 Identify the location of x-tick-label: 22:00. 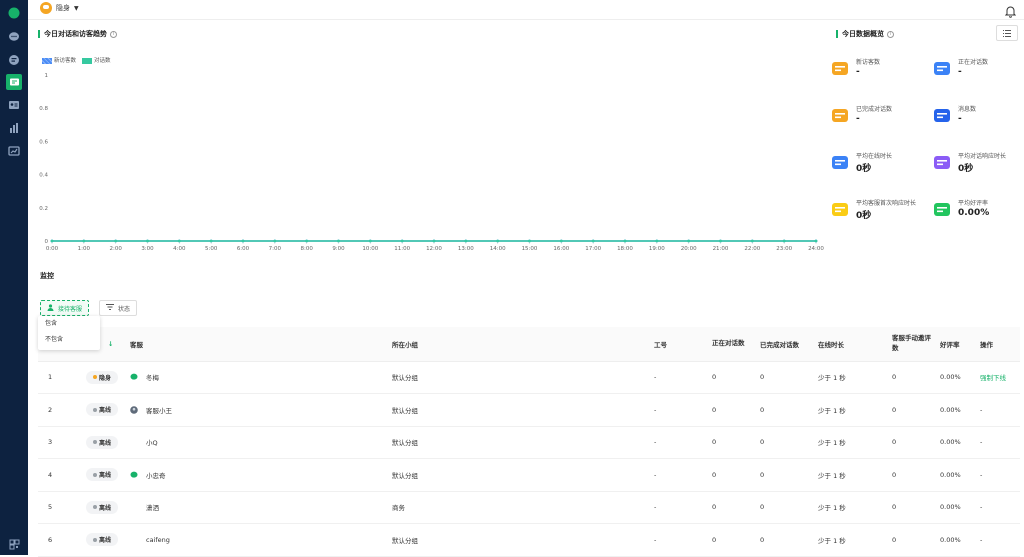
(752, 249).